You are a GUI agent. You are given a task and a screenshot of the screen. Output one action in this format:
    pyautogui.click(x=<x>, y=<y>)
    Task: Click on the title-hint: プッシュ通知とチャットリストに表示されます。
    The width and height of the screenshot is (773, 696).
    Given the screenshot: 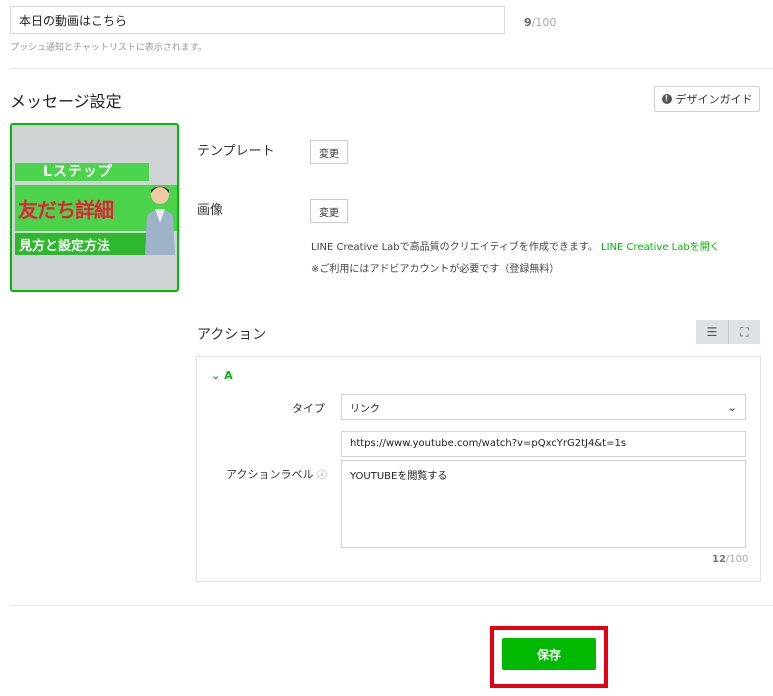 What is the action you would take?
    pyautogui.click(x=109, y=48)
    